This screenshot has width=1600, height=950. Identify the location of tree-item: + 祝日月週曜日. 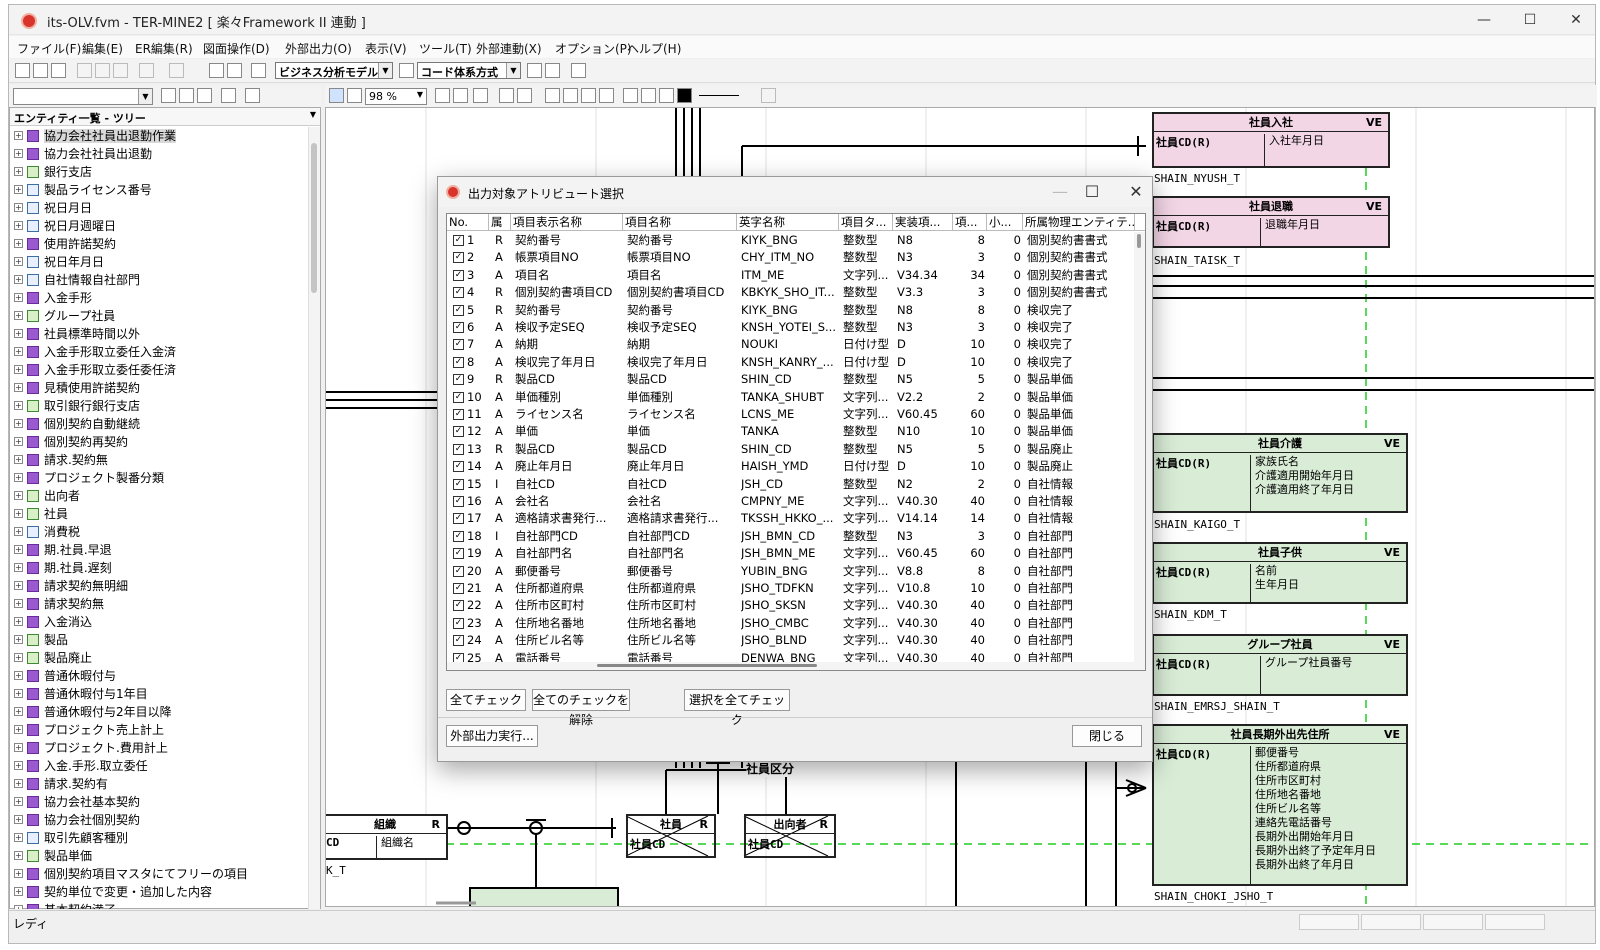
(159, 226).